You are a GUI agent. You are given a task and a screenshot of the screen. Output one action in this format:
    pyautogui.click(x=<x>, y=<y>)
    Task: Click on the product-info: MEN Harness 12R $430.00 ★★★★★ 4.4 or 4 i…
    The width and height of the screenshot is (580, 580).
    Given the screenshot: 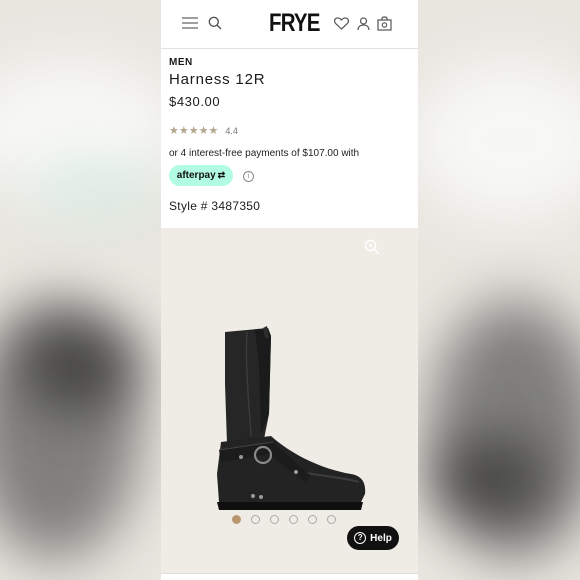 What is the action you would take?
    pyautogui.click(x=289, y=135)
    